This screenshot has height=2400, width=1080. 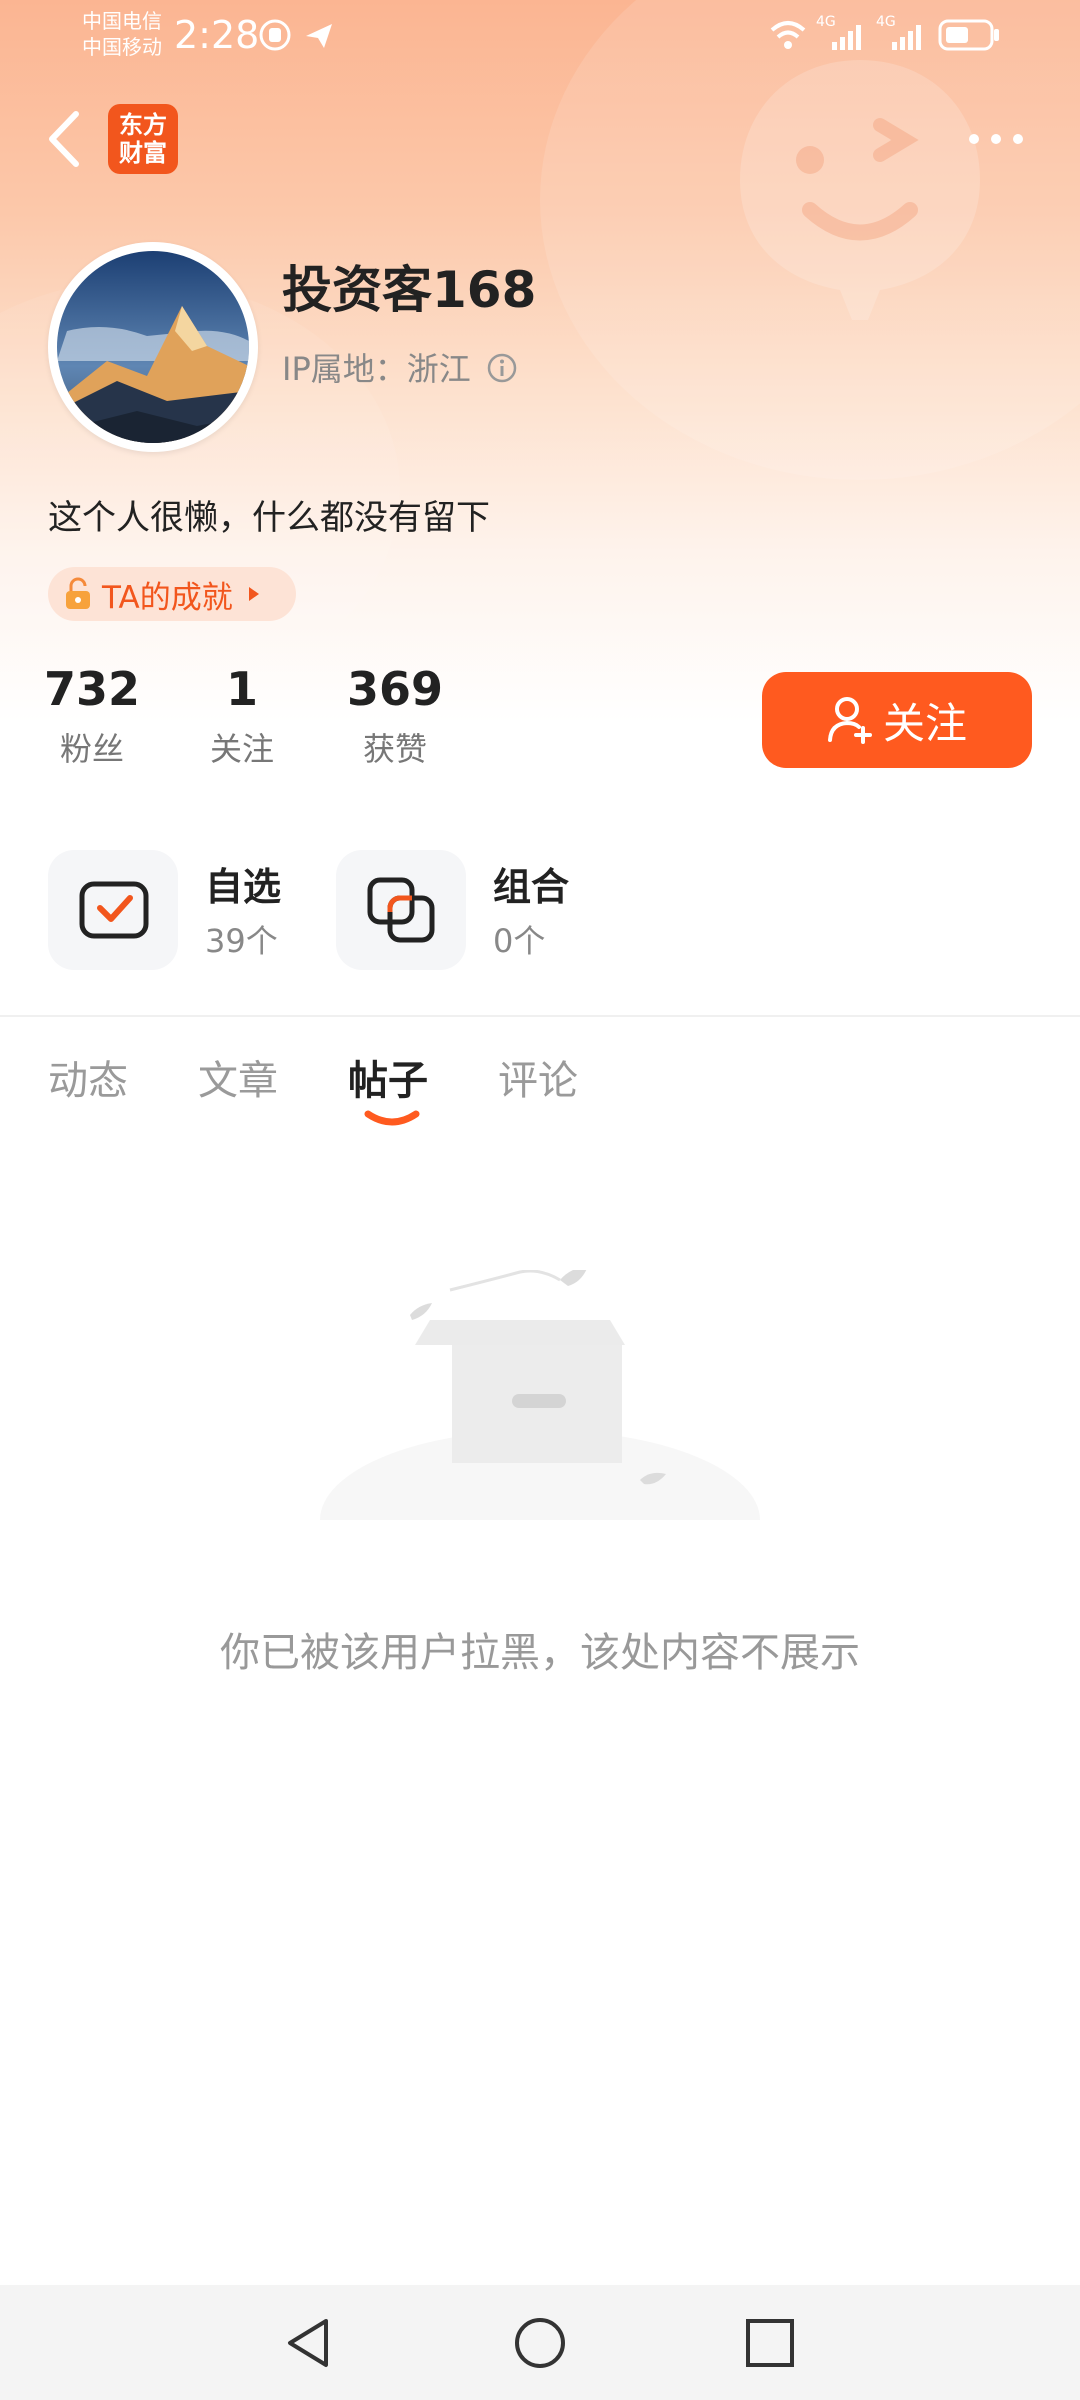 I want to click on back-arrow-icon, so click(x=64, y=139).